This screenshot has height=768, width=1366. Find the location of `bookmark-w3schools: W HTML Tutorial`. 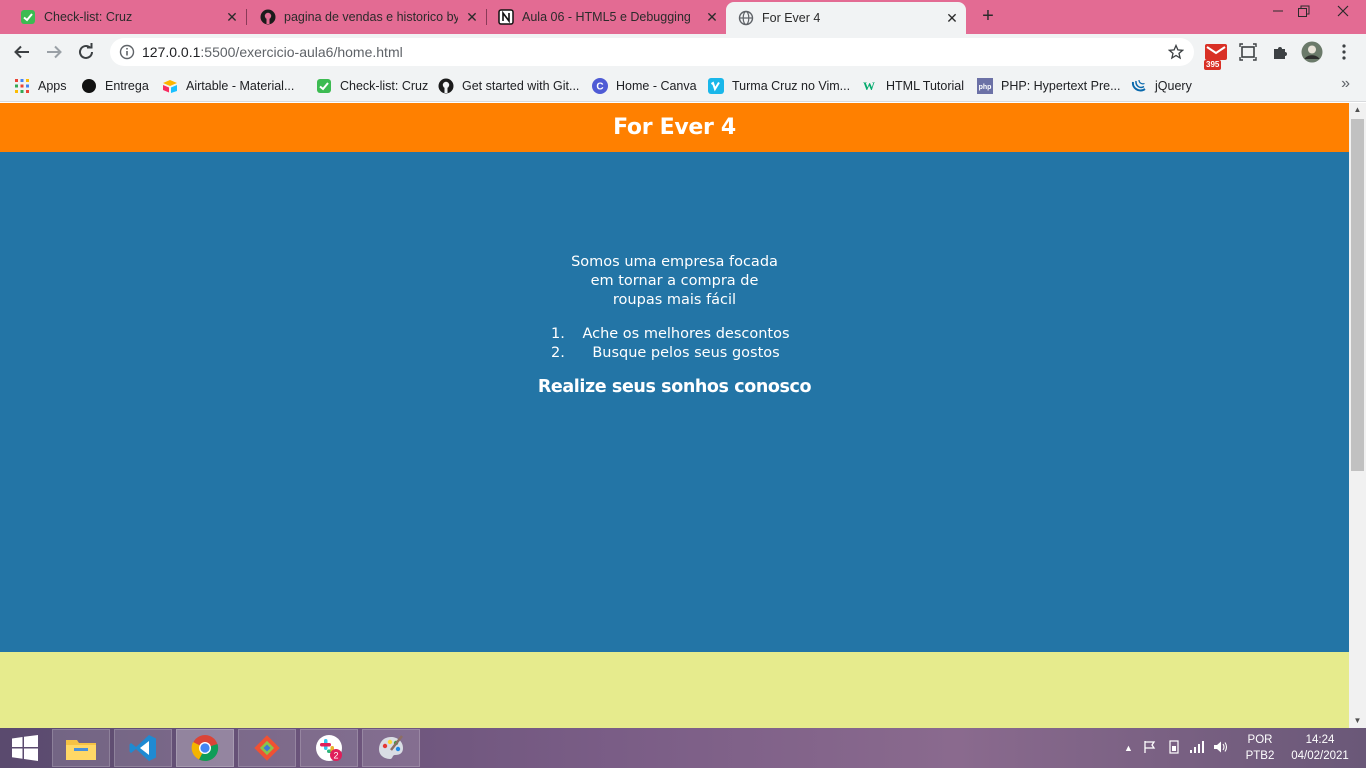

bookmark-w3schools: W HTML Tutorial is located at coordinates (913, 86).